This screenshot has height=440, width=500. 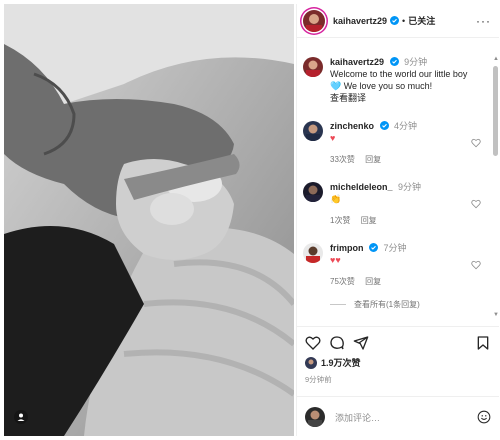 I want to click on emoji-icon, so click(x=484, y=417).